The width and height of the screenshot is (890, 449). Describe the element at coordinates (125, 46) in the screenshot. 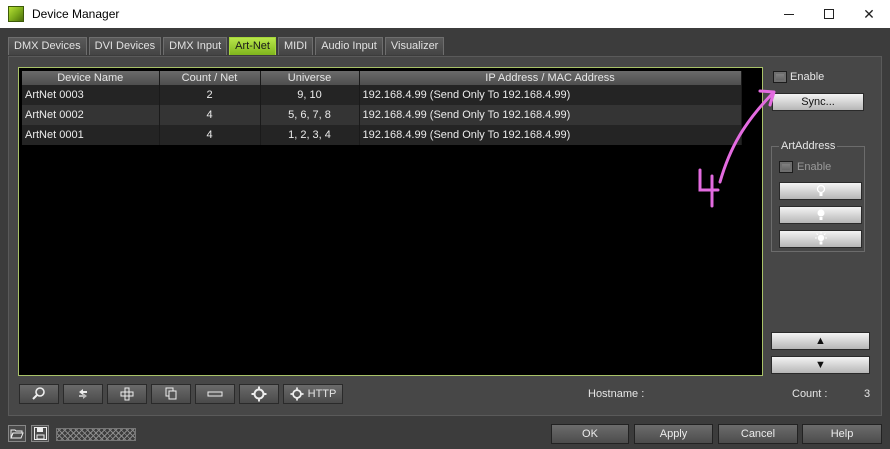

I see `tab-dvi-devices: DVI Devices` at that location.